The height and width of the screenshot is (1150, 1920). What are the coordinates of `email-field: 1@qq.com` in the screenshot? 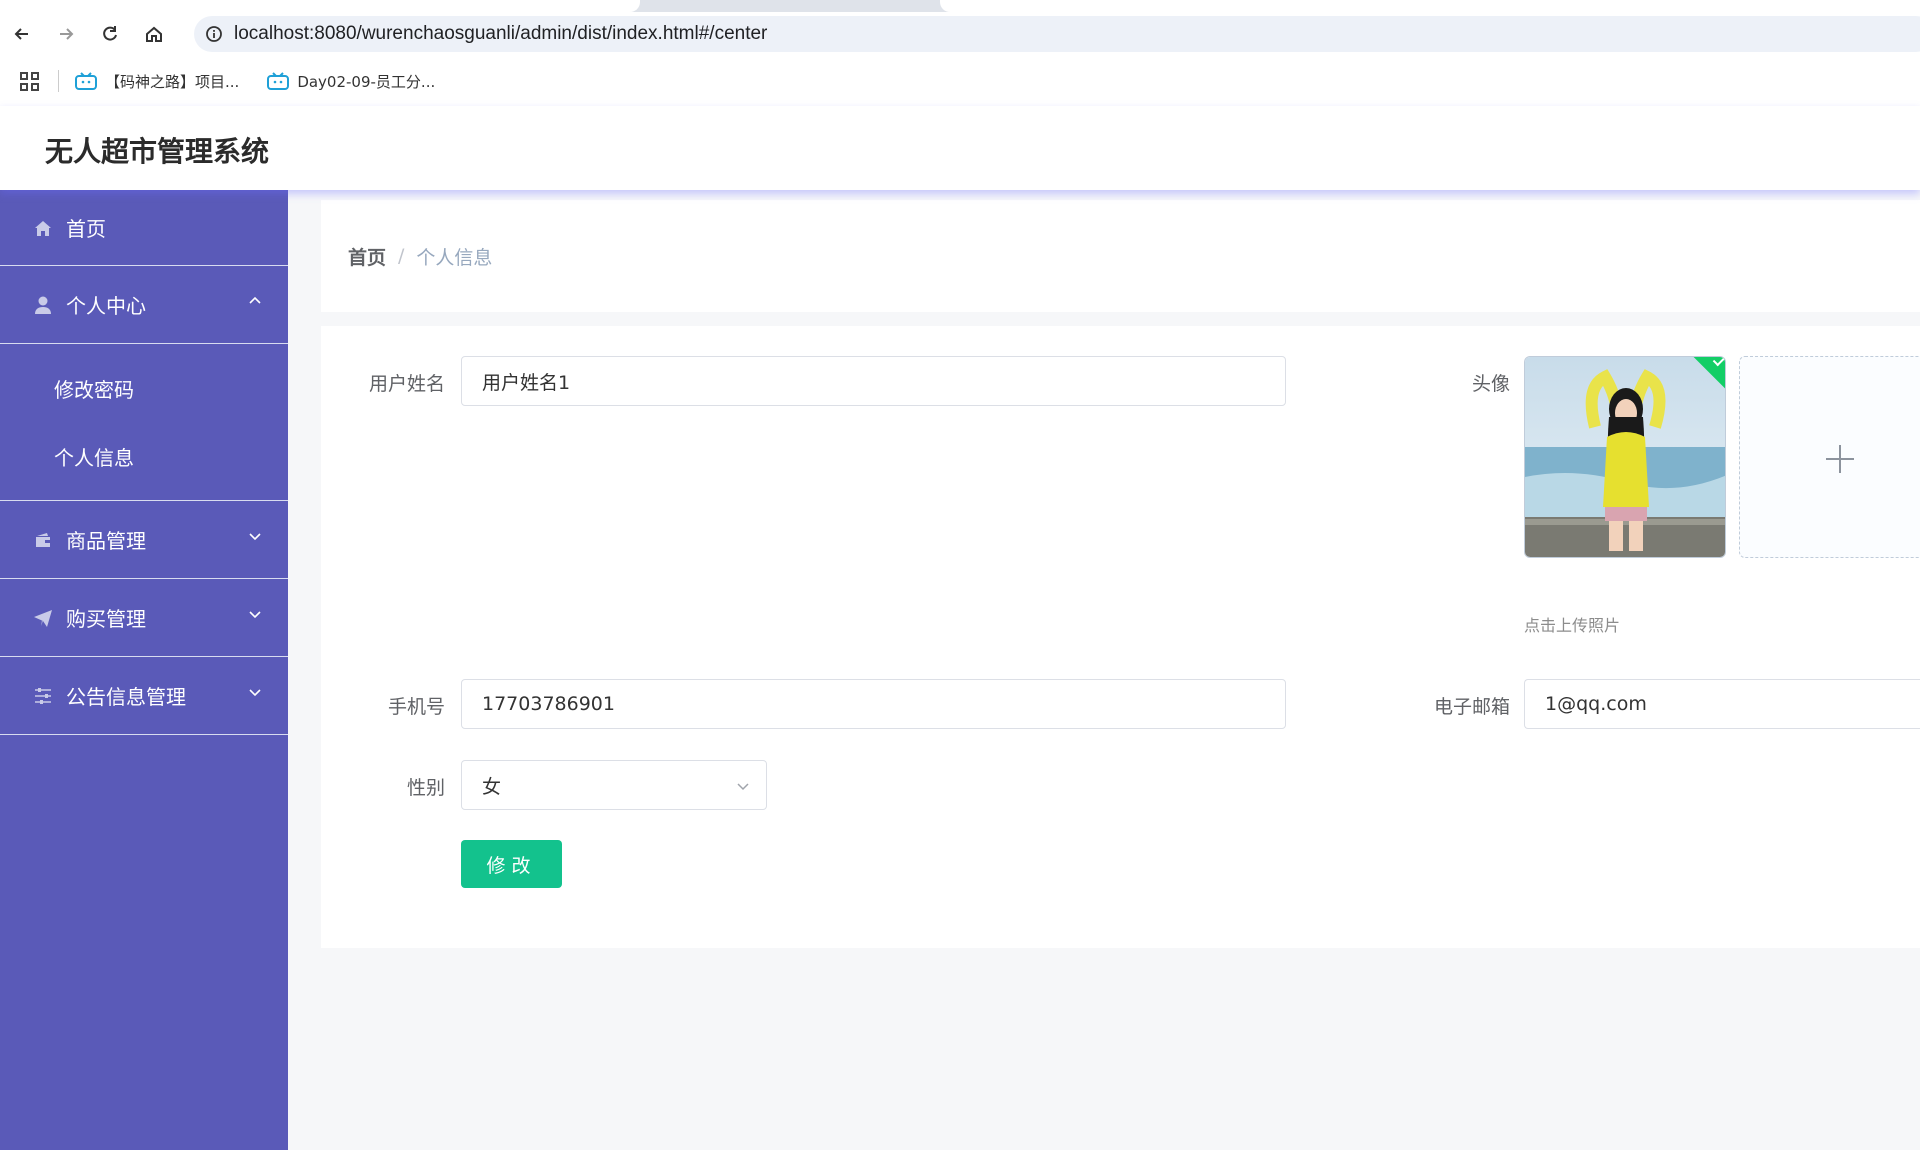 It's located at (1722, 704).